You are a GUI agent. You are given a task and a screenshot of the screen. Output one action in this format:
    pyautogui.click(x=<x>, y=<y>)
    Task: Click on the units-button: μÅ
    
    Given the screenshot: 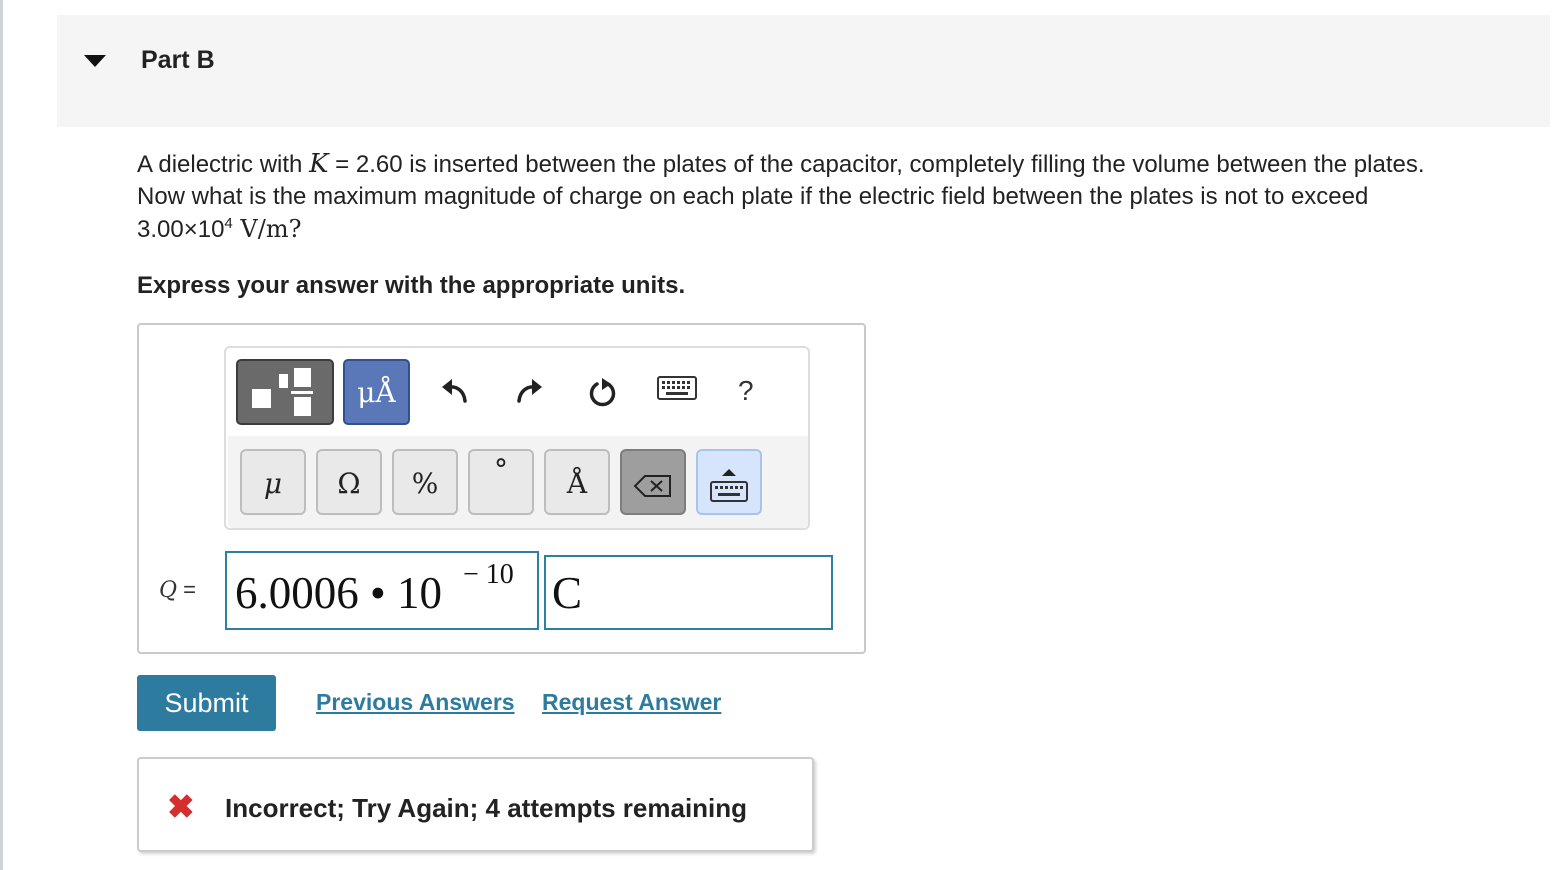 What is the action you would take?
    pyautogui.click(x=376, y=392)
    